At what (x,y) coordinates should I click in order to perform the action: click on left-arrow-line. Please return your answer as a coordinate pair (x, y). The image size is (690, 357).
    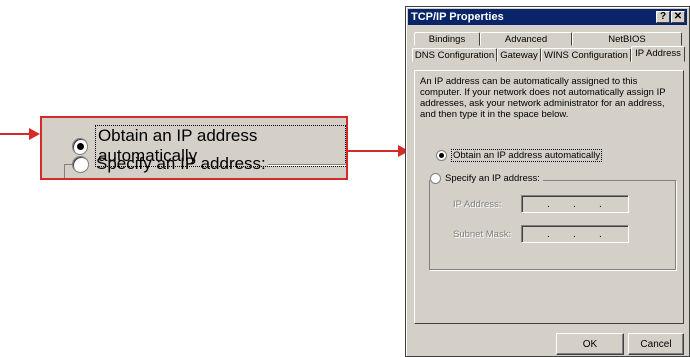
    Looking at the image, I should click on (15, 134).